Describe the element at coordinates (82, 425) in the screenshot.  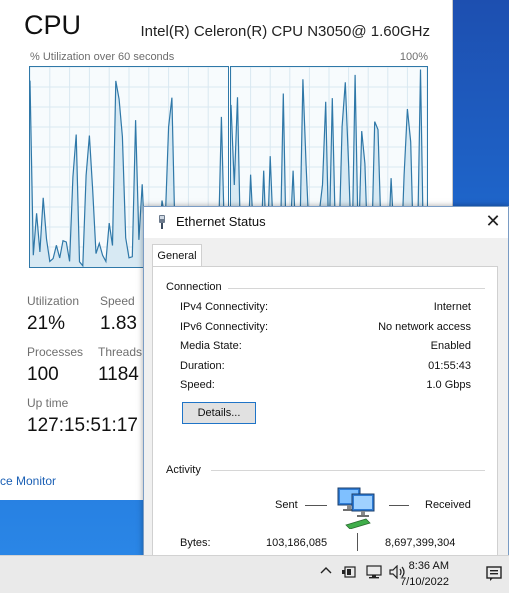
I see `uptime-value: 127:15:51:17` at that location.